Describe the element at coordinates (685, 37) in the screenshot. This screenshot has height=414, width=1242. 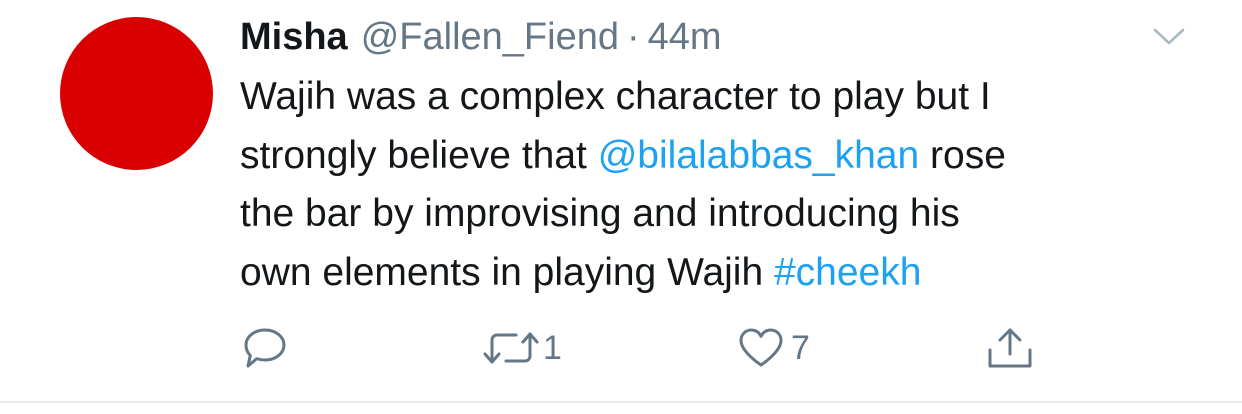
I see `tweet-timestamp: 44m` at that location.